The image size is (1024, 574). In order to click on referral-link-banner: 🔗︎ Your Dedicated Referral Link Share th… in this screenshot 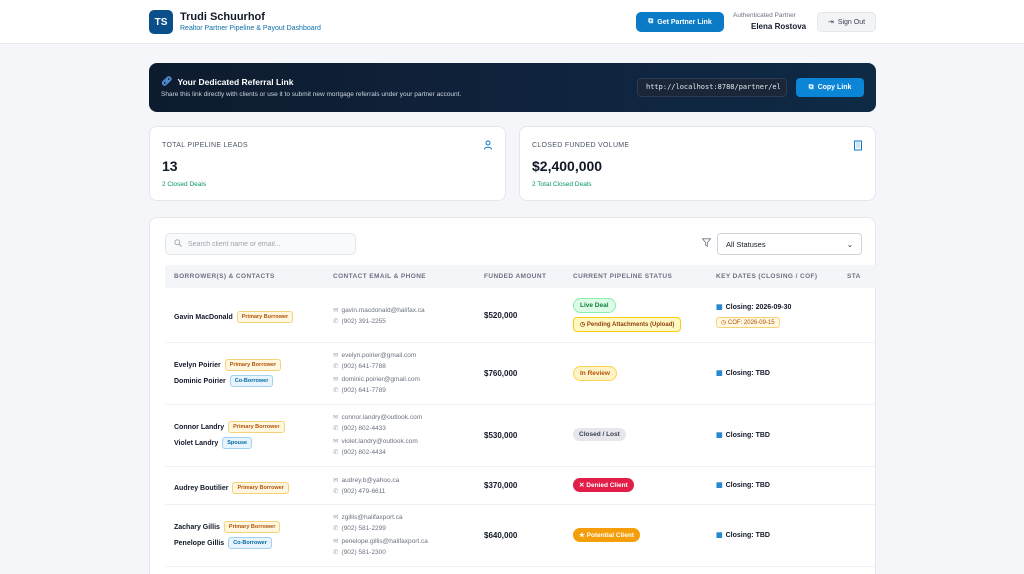, I will do `click(512, 87)`.